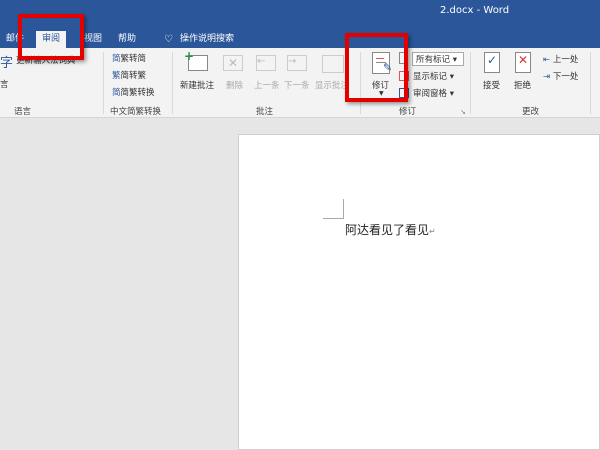 This screenshot has width=600, height=450. I want to click on show-comments-button: 显示批注, so click(332, 85).